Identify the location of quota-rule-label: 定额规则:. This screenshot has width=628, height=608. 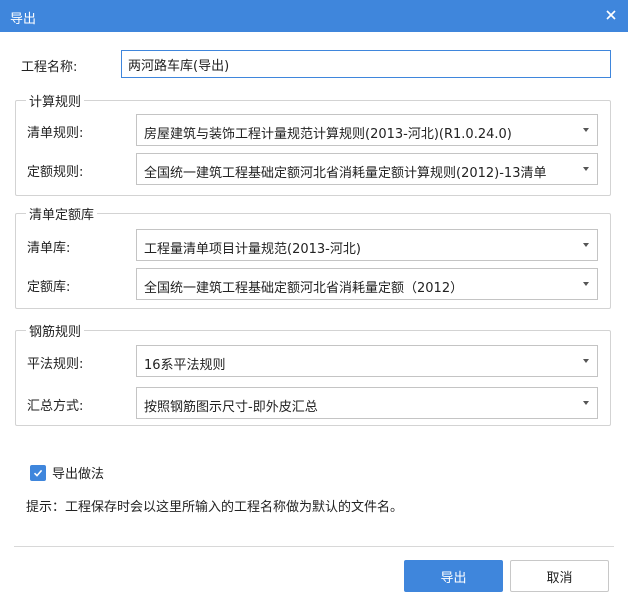
(55, 172).